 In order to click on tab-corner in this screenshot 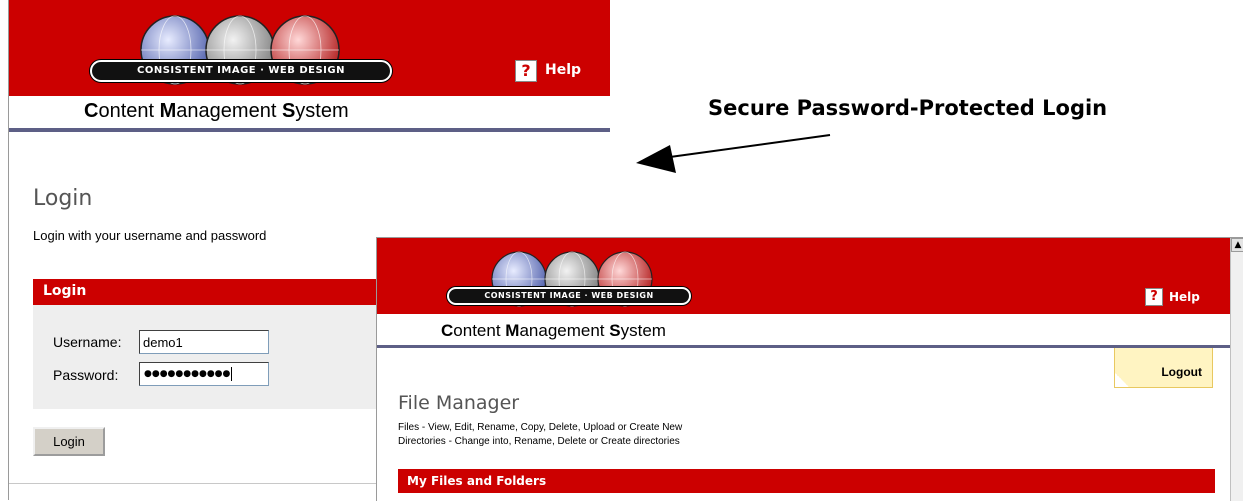, I will do `click(1122, 380)`.